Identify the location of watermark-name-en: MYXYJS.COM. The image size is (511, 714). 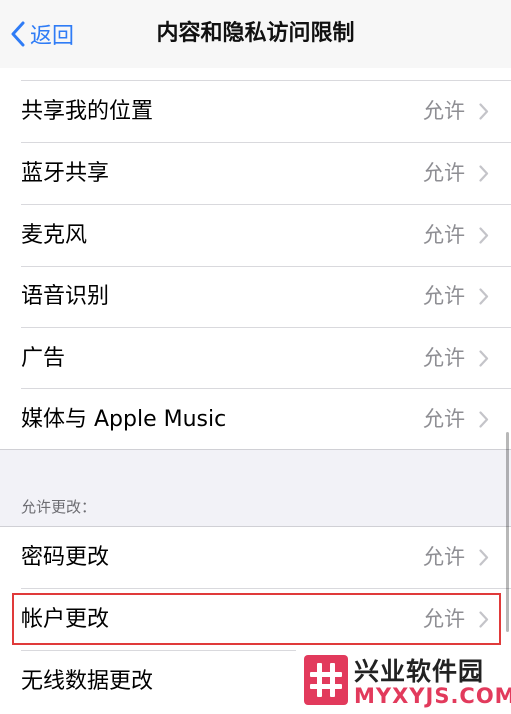
(432, 696).